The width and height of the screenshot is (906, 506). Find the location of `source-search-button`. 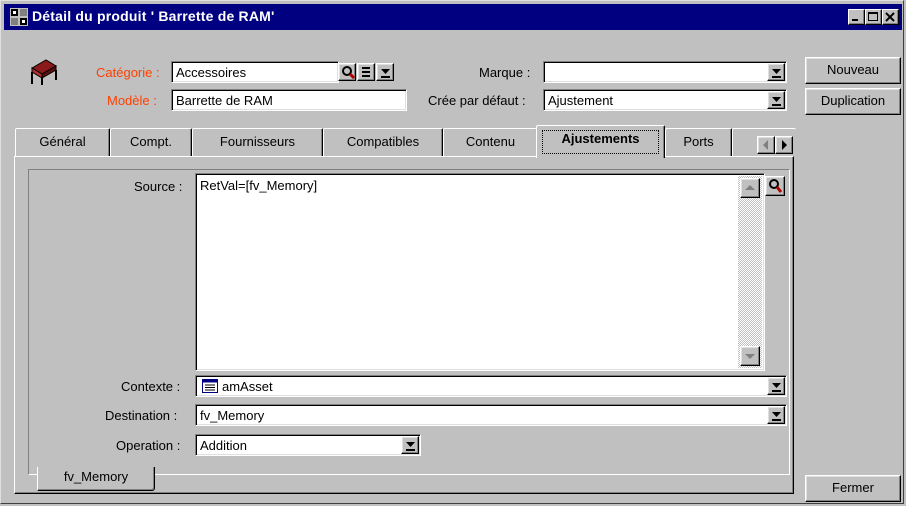

source-search-button is located at coordinates (775, 186).